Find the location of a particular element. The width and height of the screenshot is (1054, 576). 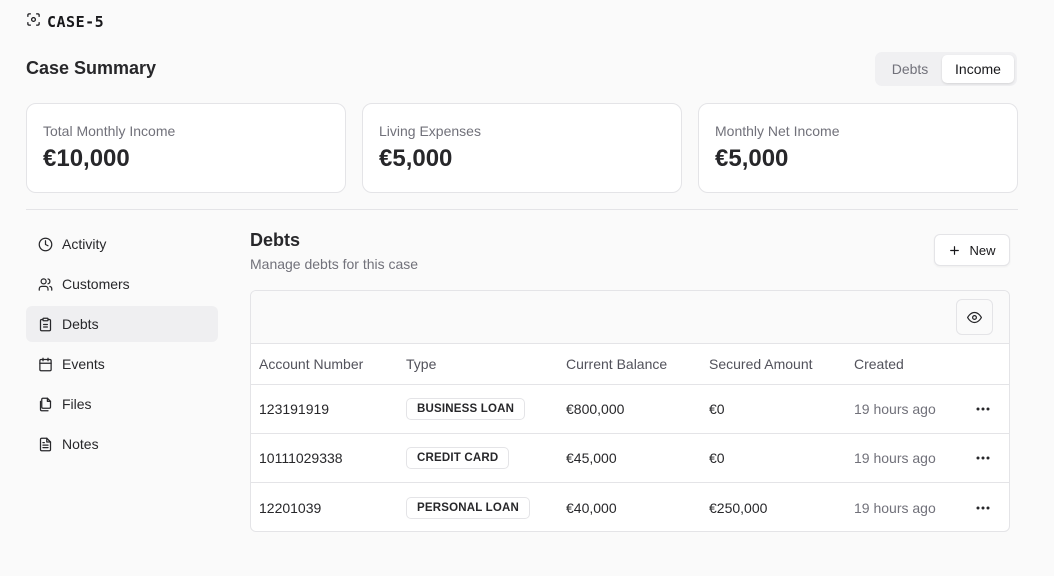

view-toggle: Debts Income is located at coordinates (946, 69).